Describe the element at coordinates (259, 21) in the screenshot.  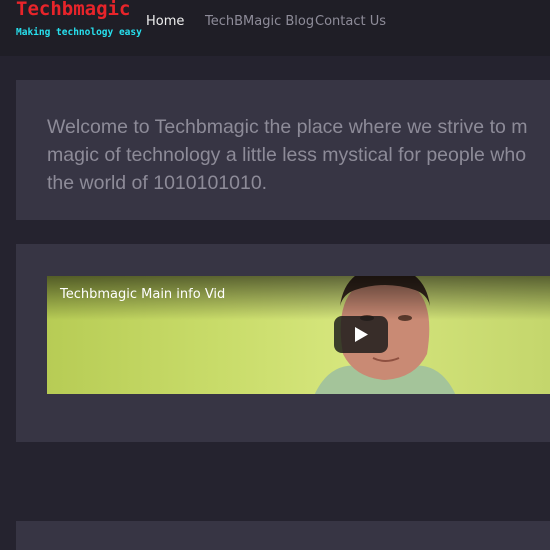
I see `nav-blog: TechBMagic Blog` at that location.